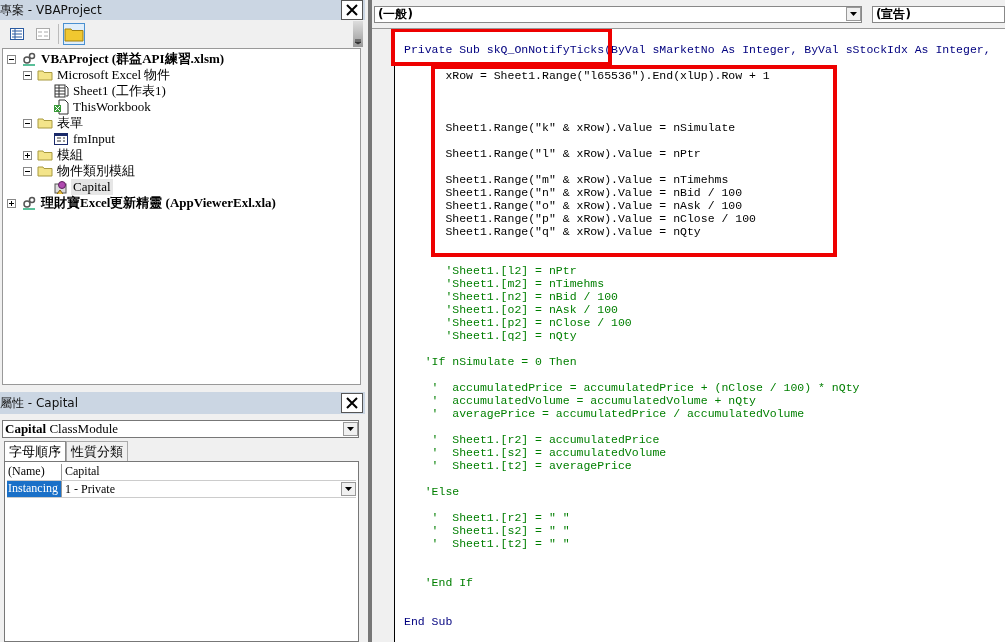 Image resolution: width=1005 pixels, height=642 pixels. What do you see at coordinates (112, 107) in the screenshot?
I see `tree-item: ThisWorkbook` at bounding box center [112, 107].